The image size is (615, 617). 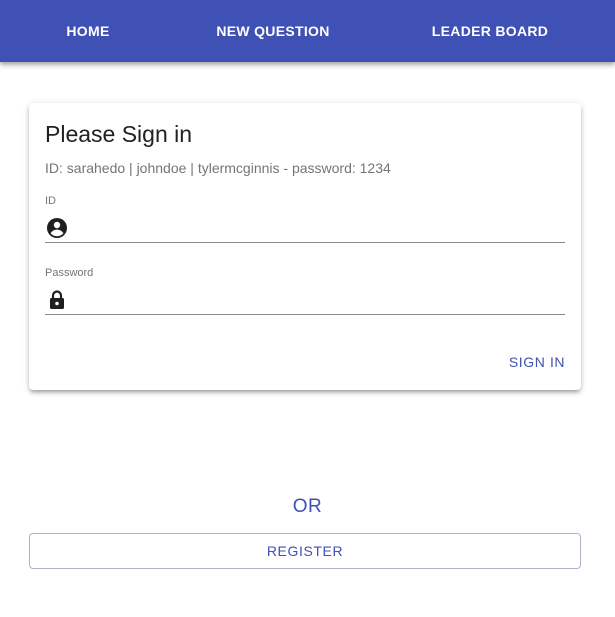 I want to click on id-field-row, so click(x=305, y=228).